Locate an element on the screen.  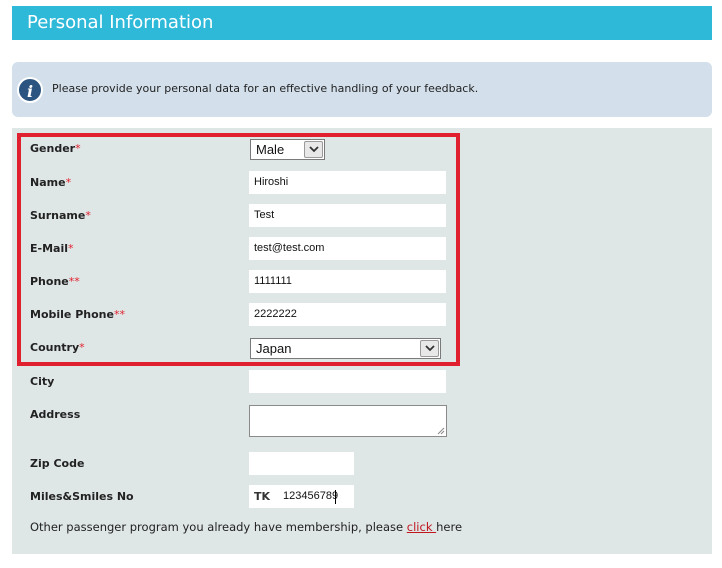
miles-smiles-field: TK 123456789 is located at coordinates (301, 496).